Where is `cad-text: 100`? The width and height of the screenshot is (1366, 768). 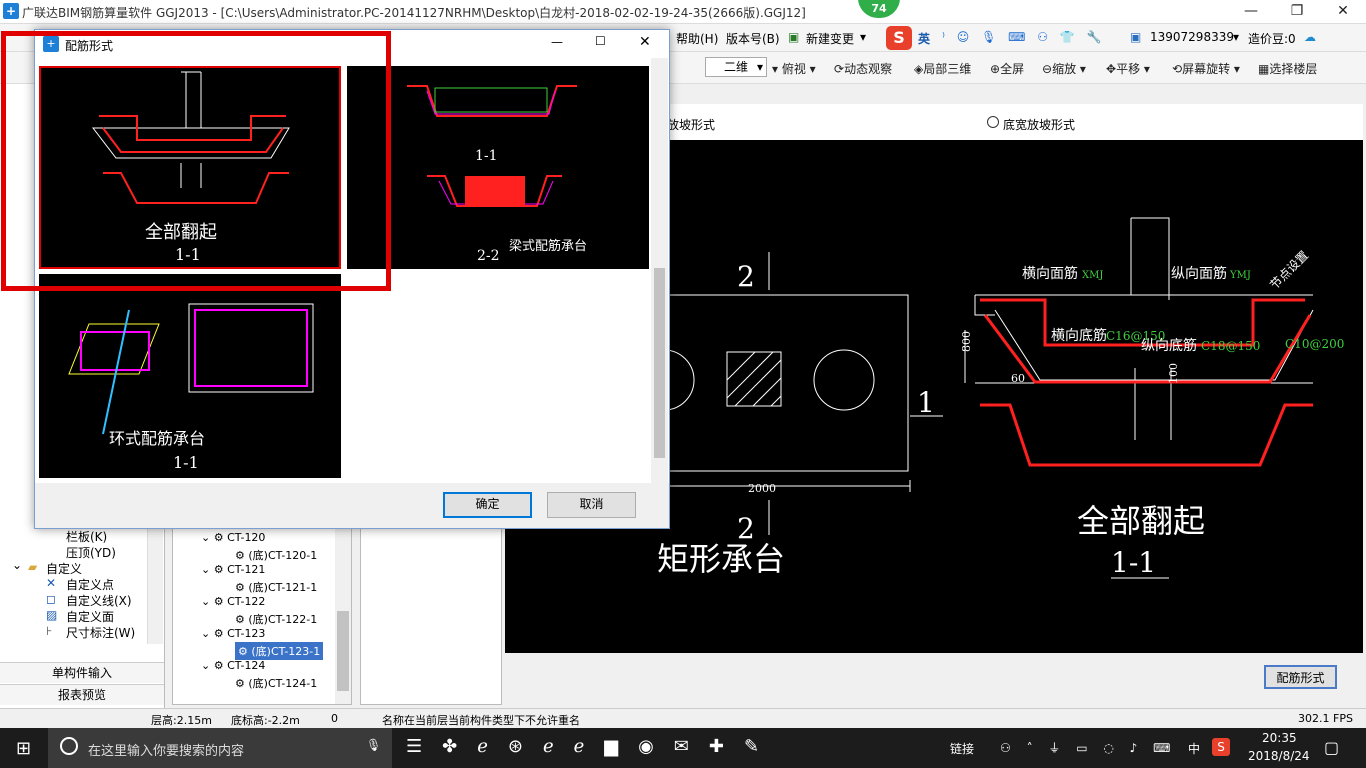
cad-text: 100 is located at coordinates (1173, 373).